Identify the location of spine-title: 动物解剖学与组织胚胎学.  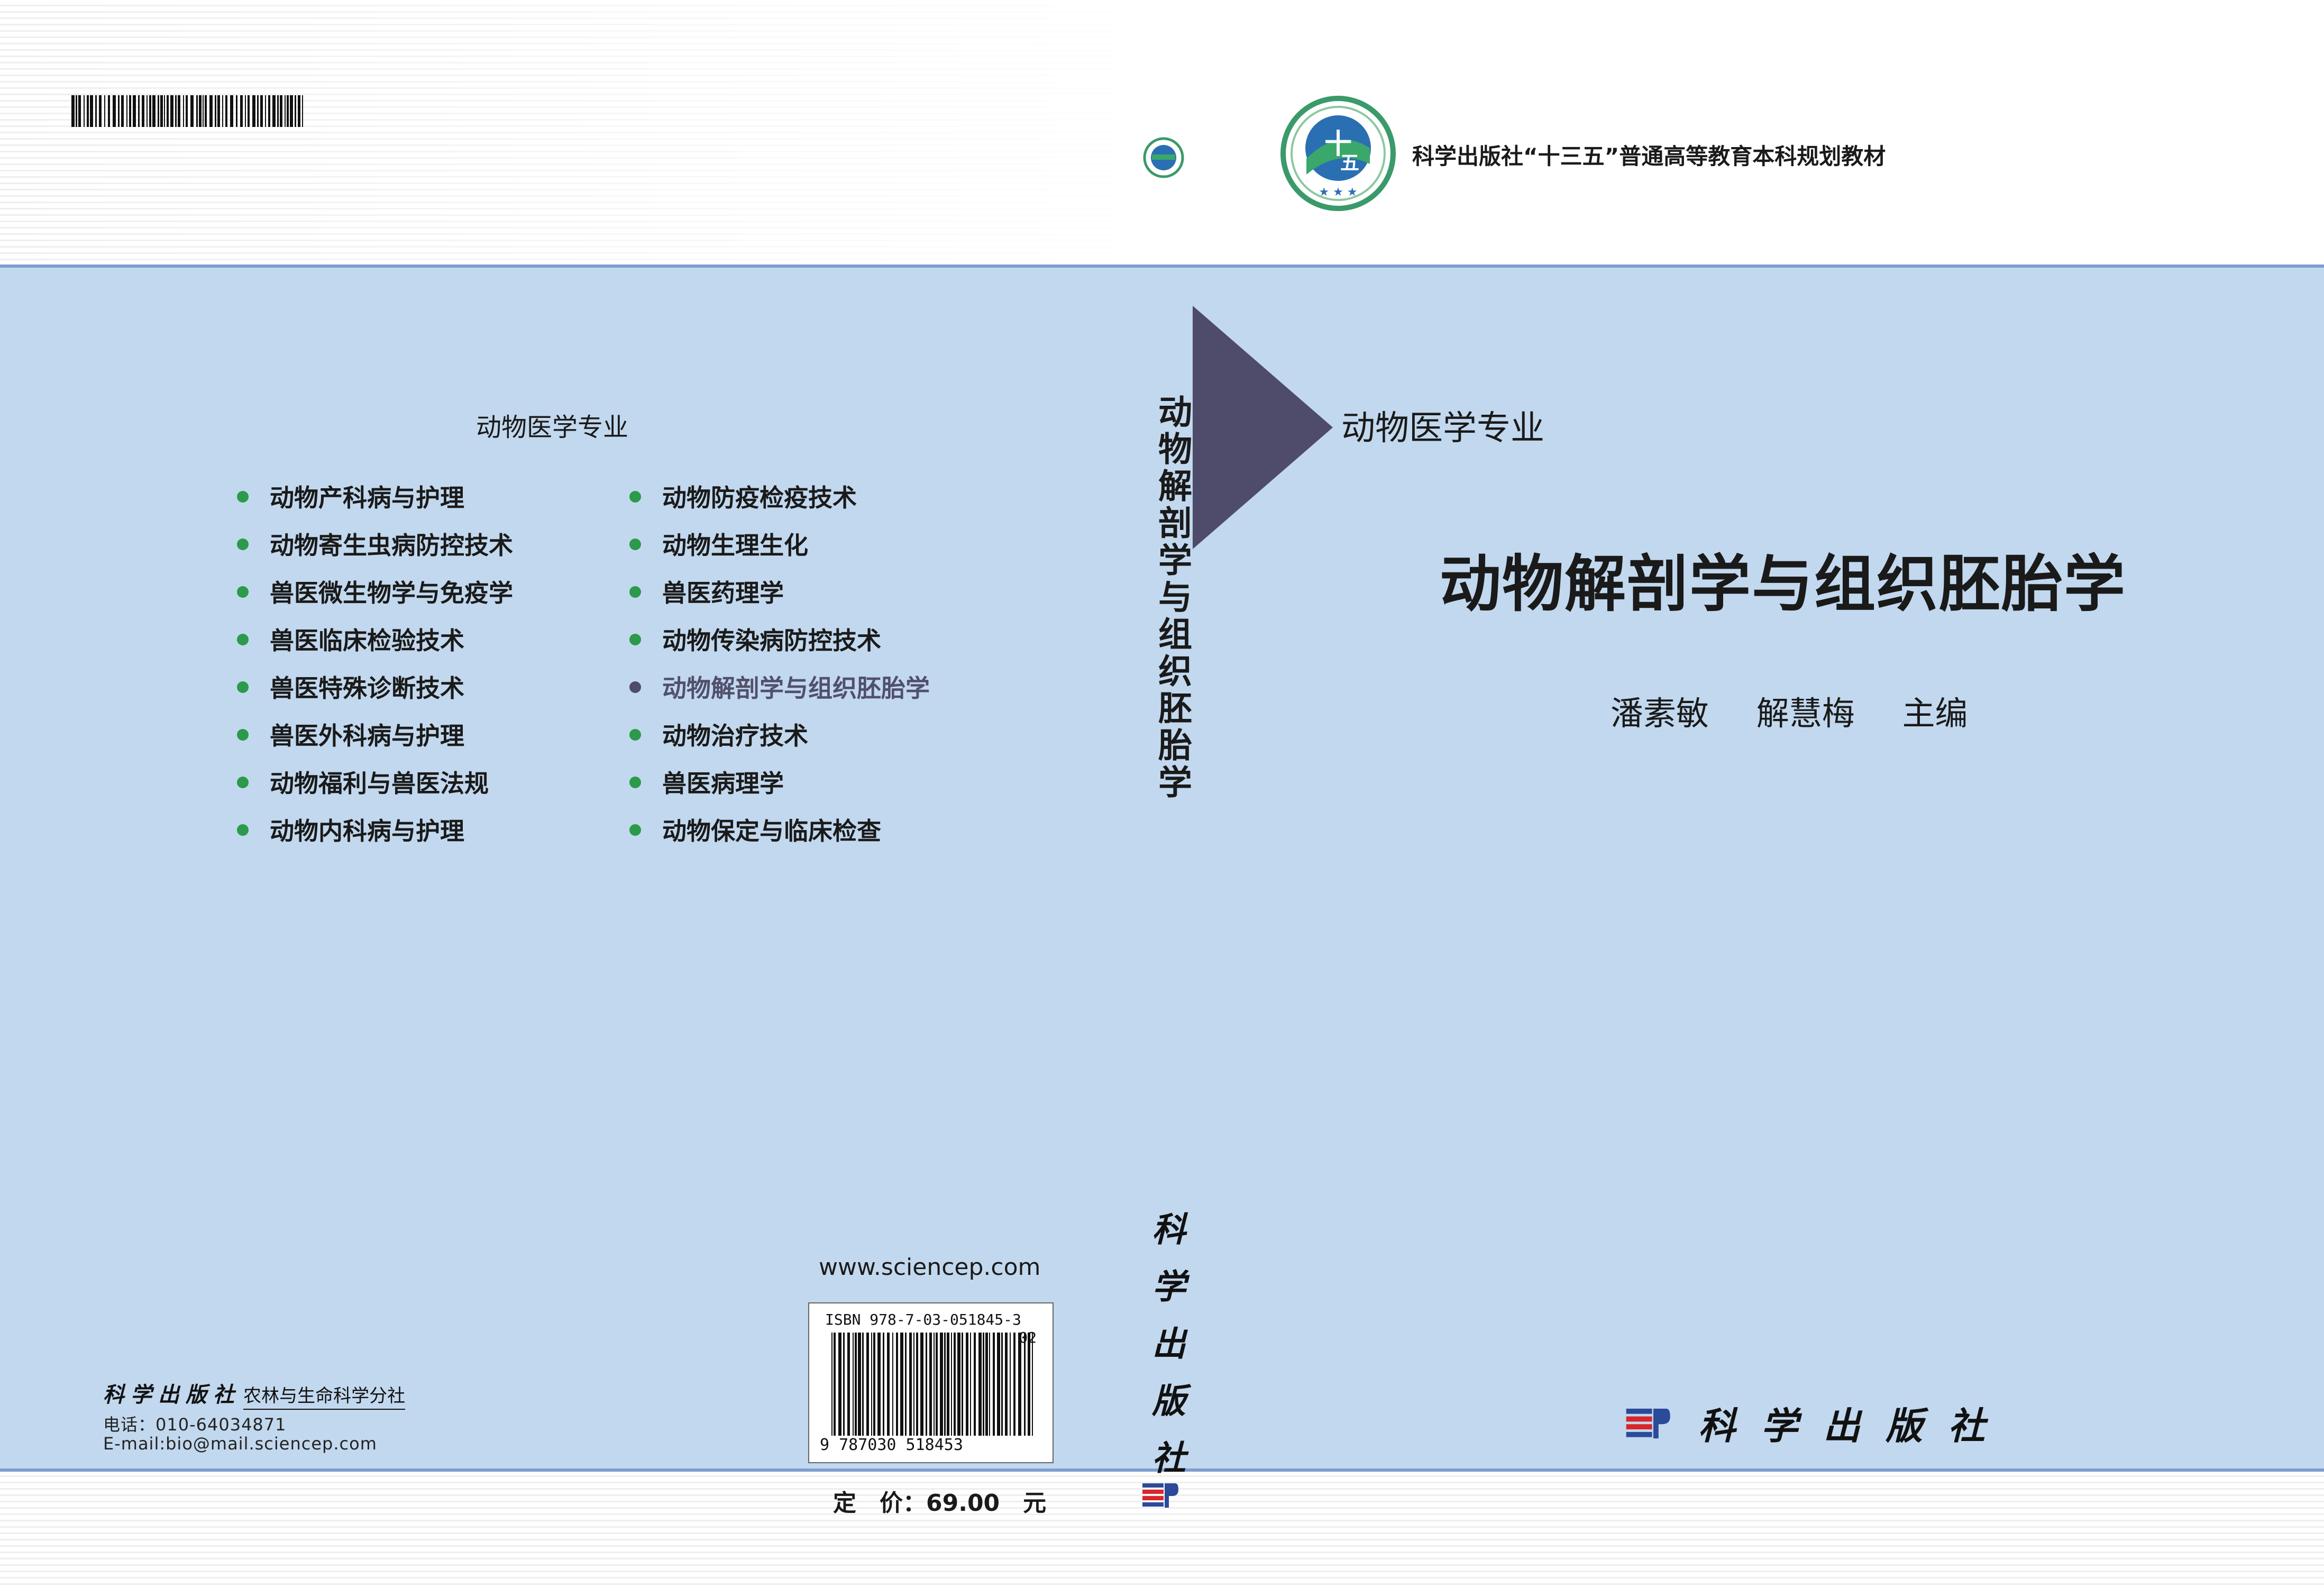
(1172, 598).